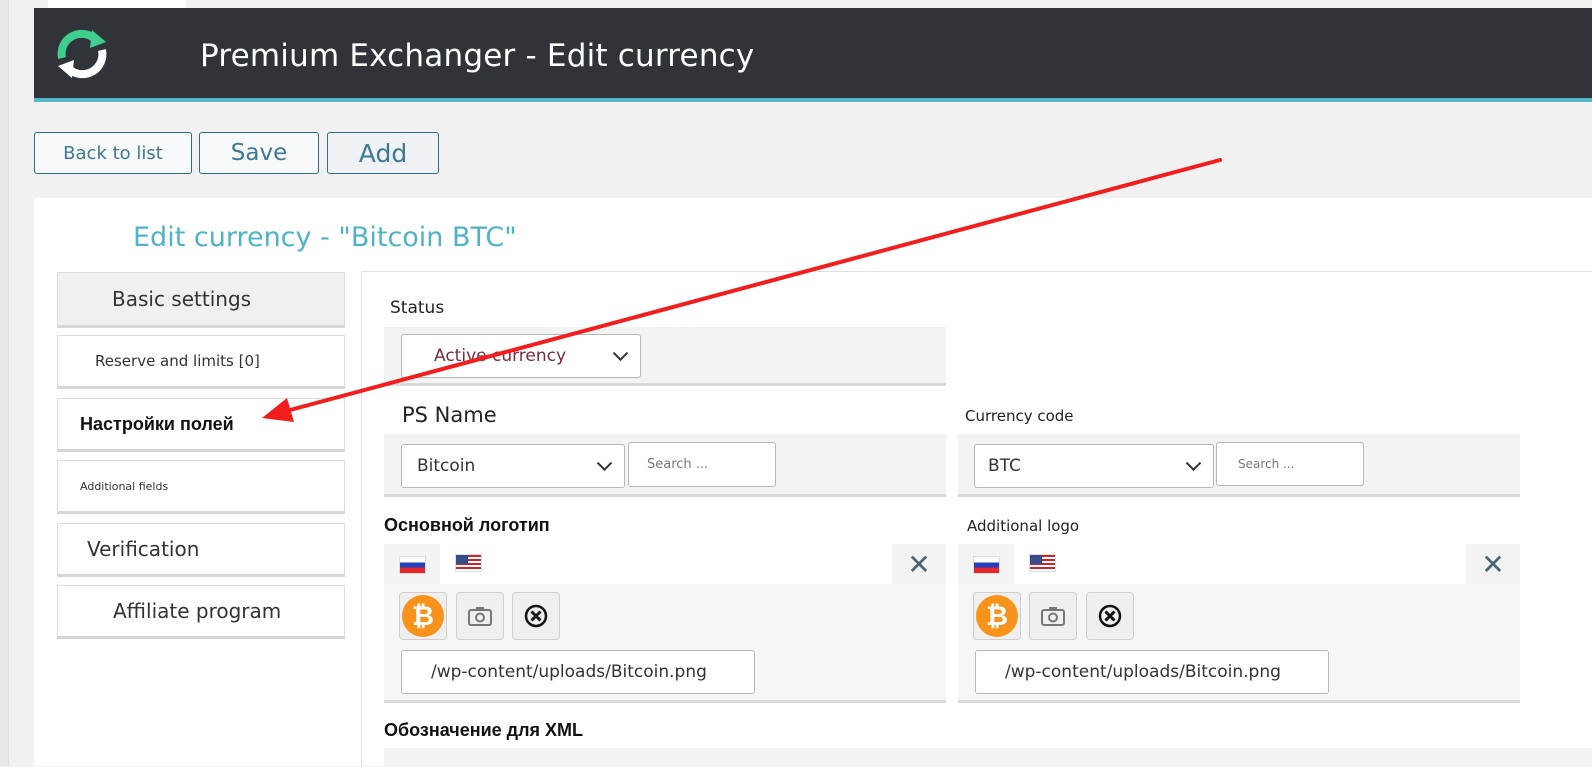 This screenshot has height=767, width=1592. Describe the element at coordinates (82, 54) in the screenshot. I see `refresh-arrows-logo-icon` at that location.